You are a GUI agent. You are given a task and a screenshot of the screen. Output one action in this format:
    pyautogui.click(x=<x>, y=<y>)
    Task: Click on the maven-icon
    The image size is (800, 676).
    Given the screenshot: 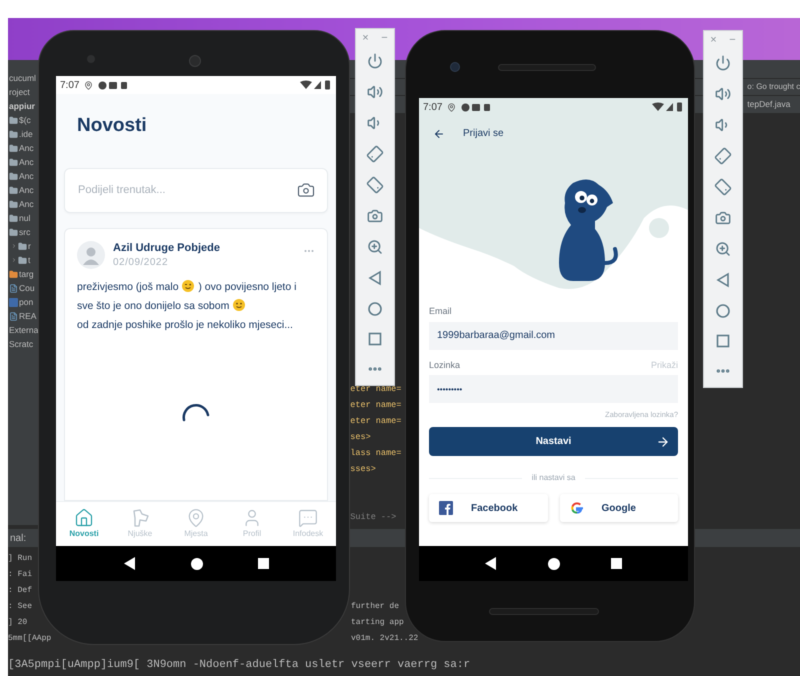 What is the action you would take?
    pyautogui.click(x=13, y=302)
    